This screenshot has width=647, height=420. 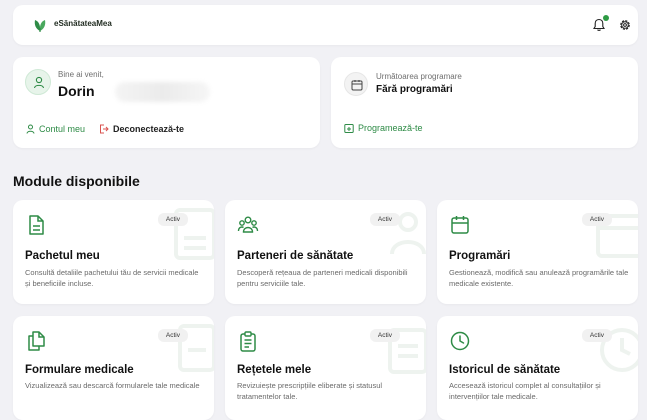 What do you see at coordinates (79, 370) in the screenshot?
I see `module-title: Formulare medicale` at bounding box center [79, 370].